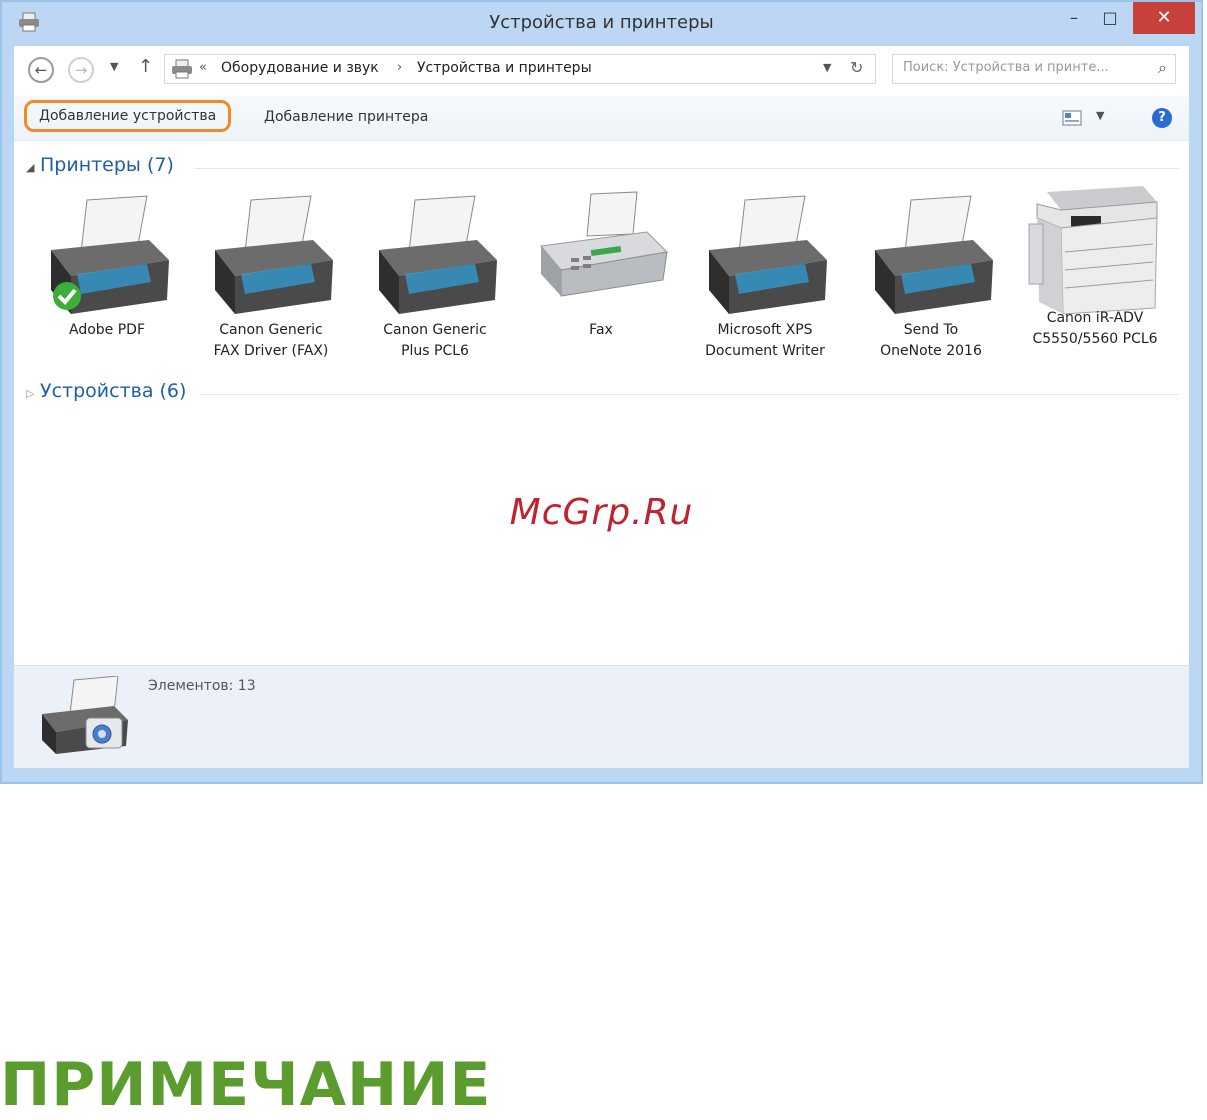 The image size is (1207, 1120). What do you see at coordinates (1162, 118) in the screenshot?
I see `help-icon: ?` at bounding box center [1162, 118].